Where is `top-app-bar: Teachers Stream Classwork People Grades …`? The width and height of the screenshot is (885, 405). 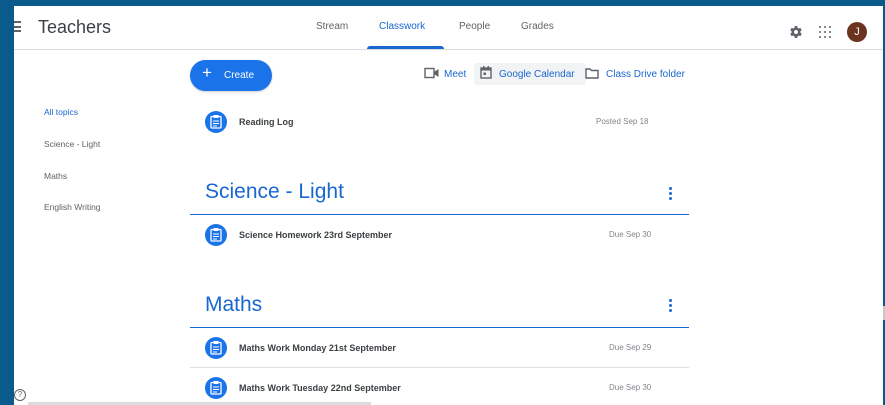
top-app-bar: Teachers Stream Classwork People Grades … is located at coordinates (448, 28).